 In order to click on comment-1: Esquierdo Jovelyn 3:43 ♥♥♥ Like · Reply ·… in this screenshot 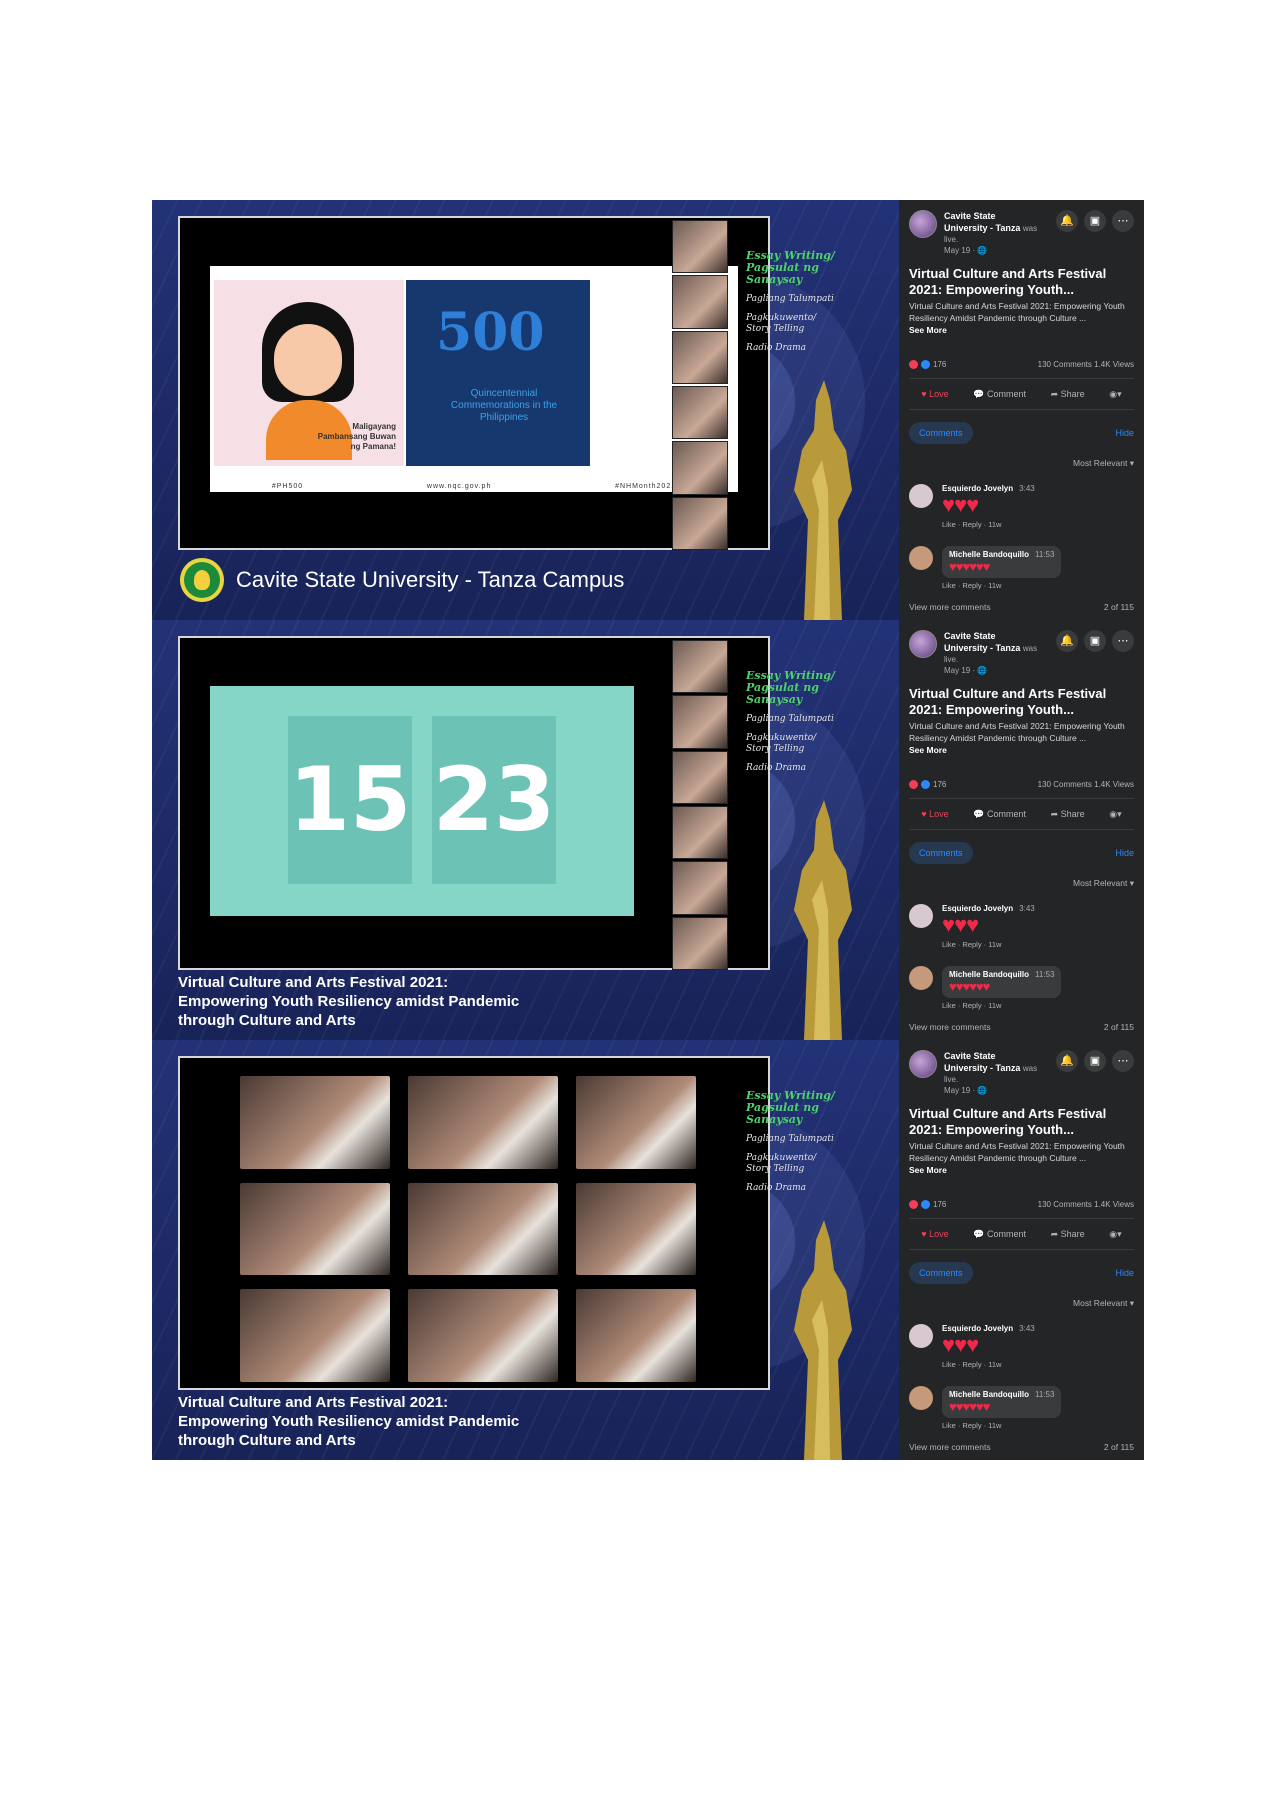, I will do `click(1021, 926)`.